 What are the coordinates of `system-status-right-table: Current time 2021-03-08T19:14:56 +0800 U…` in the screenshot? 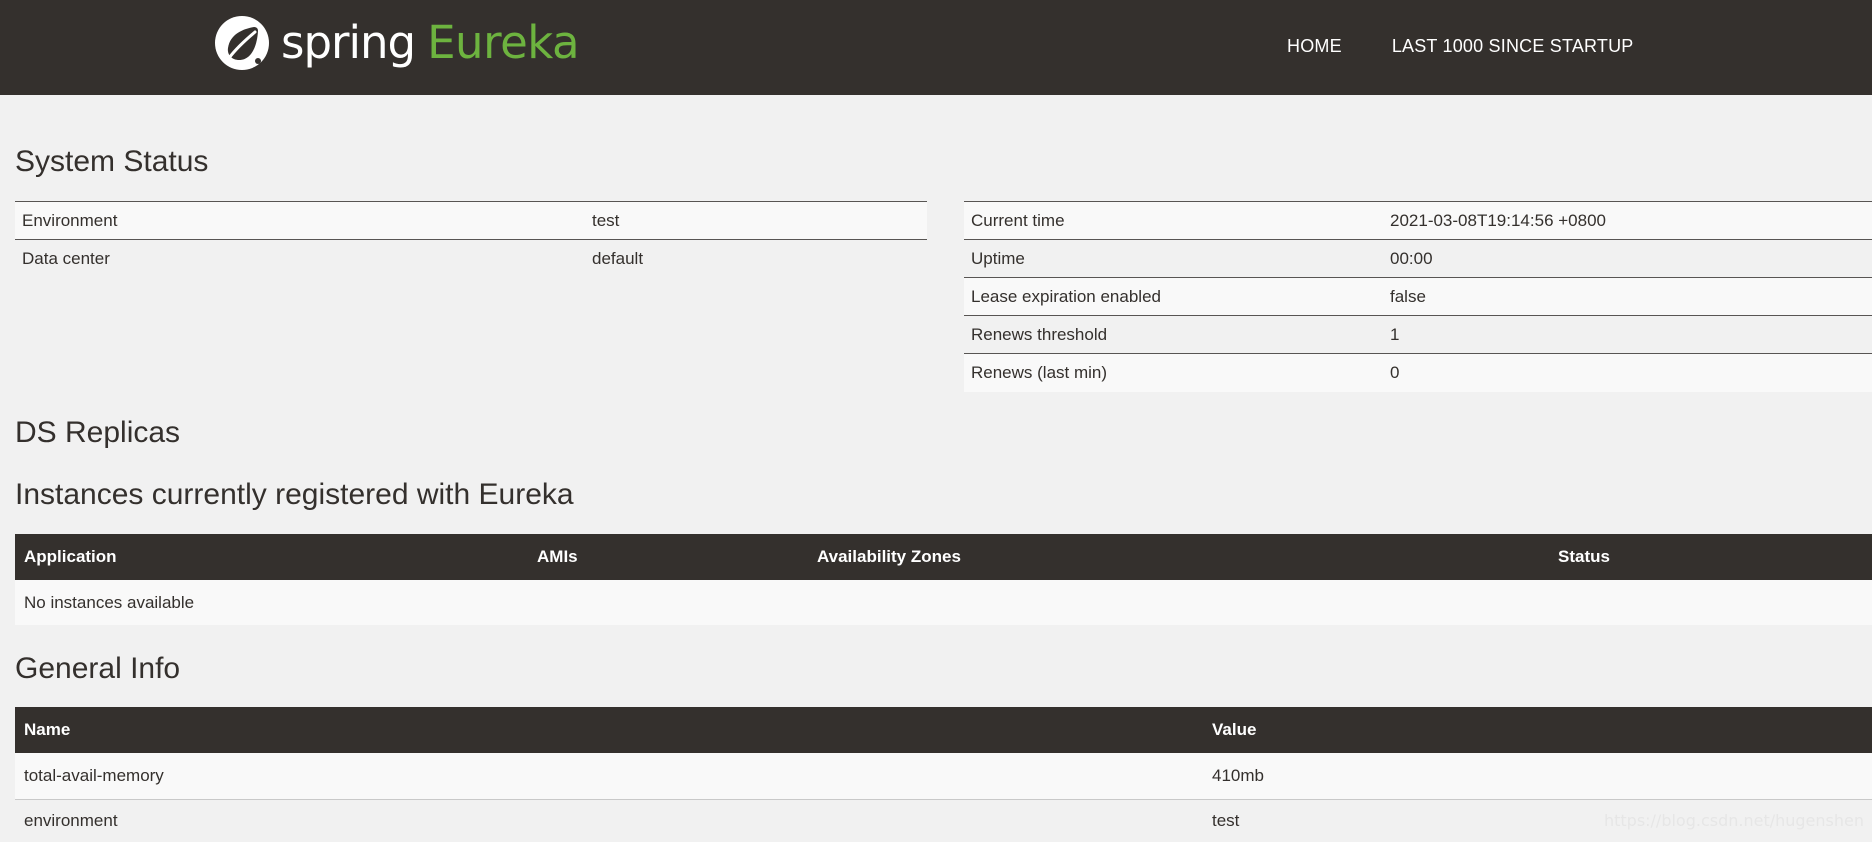 It's located at (1418, 296).